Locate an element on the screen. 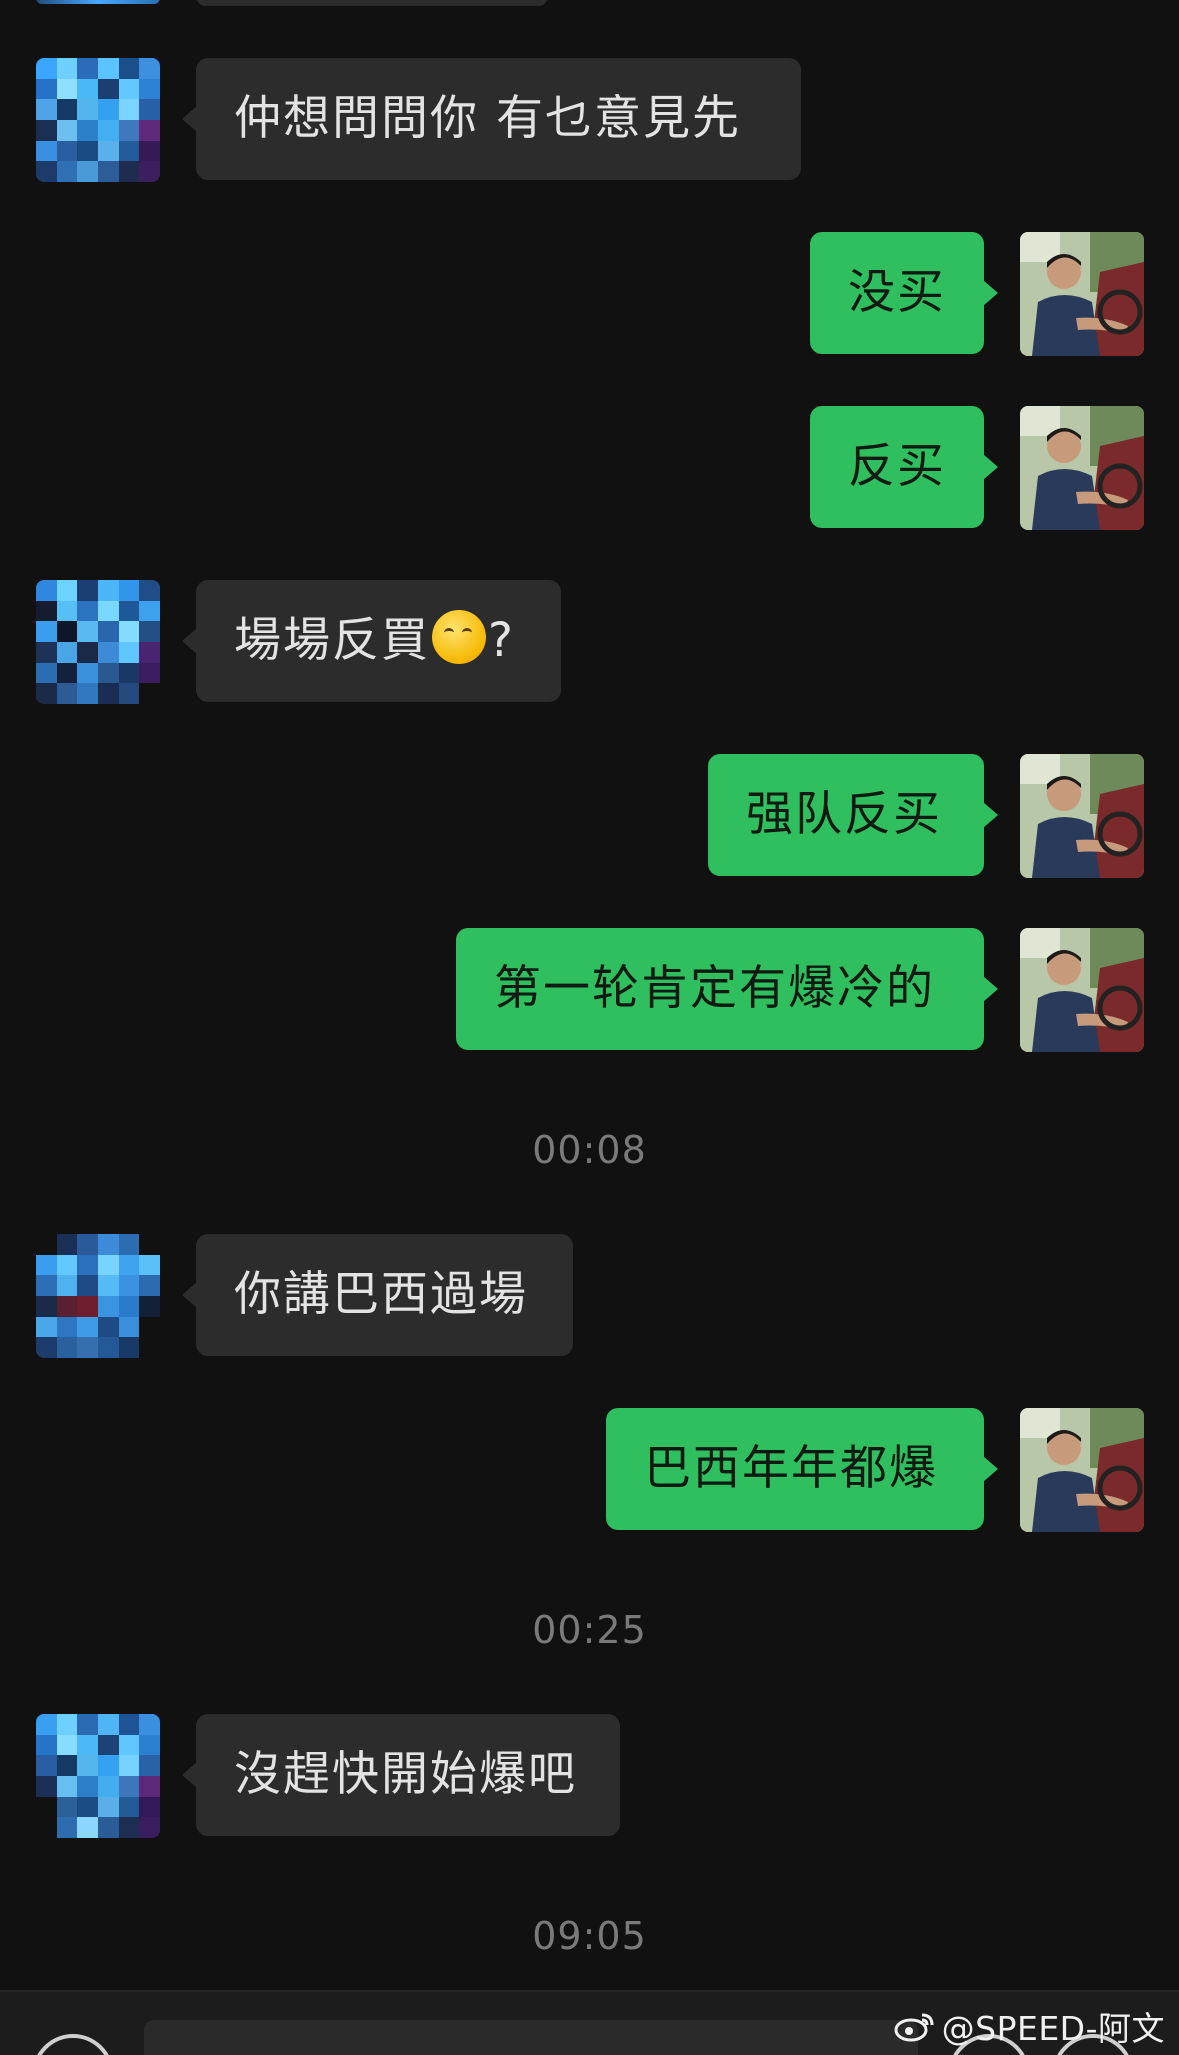  watermark-text: @SPEED-阿文 is located at coordinates (1053, 2028).